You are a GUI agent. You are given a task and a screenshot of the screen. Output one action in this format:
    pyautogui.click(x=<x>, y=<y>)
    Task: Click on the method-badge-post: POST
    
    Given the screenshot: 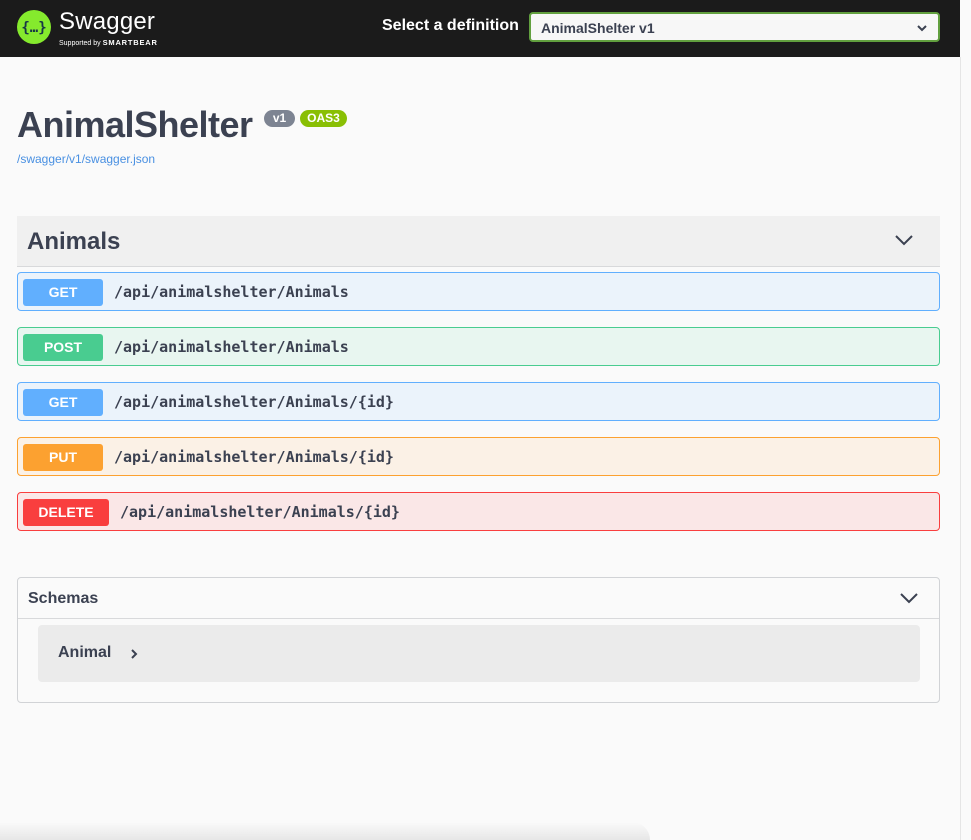 What is the action you would take?
    pyautogui.click(x=63, y=347)
    